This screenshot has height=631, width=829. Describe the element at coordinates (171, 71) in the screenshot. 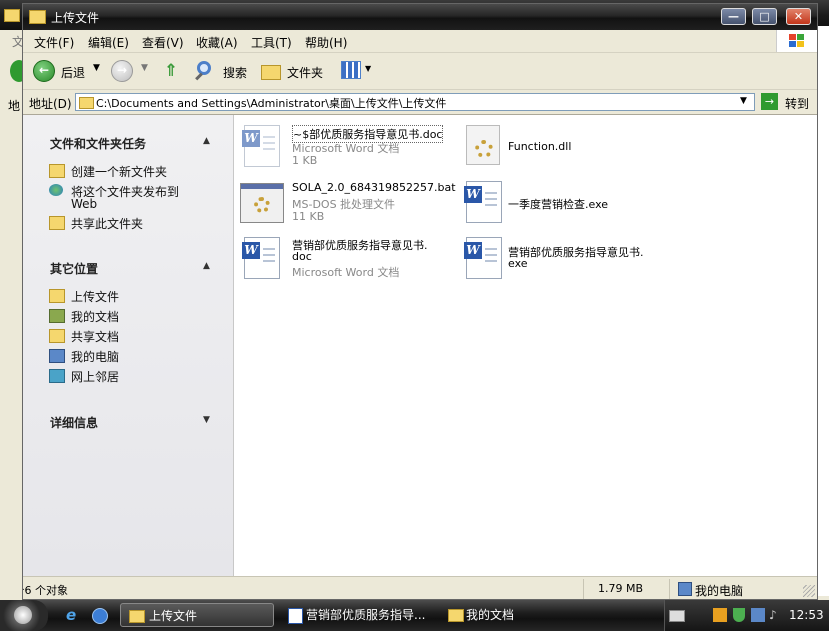

I see `up-folder-icon: ⇑` at that location.